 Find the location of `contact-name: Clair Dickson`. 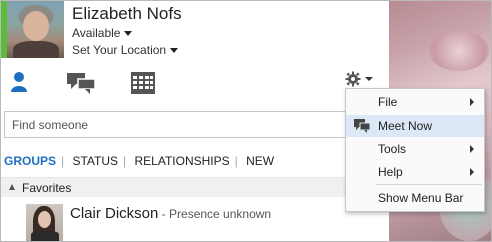

contact-name: Clair Dickson is located at coordinates (114, 213).